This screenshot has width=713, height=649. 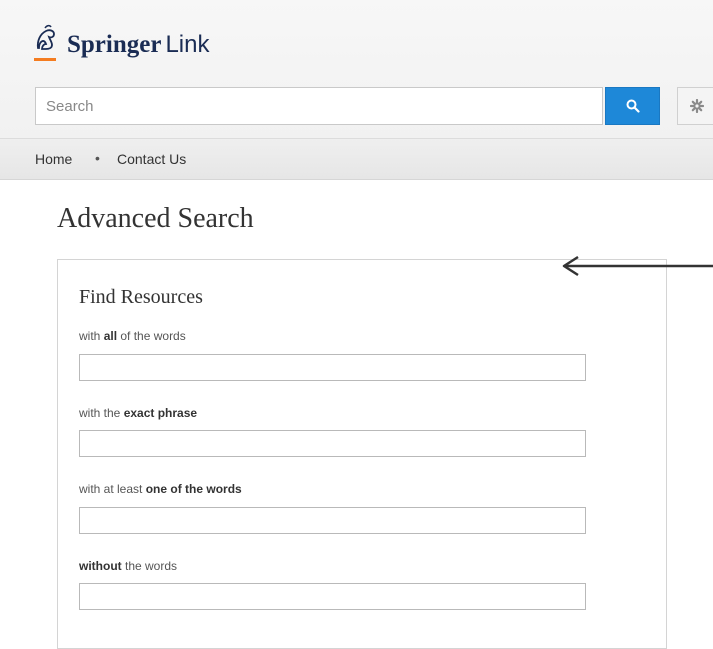 I want to click on page-title: Advanced Search, so click(x=155, y=218).